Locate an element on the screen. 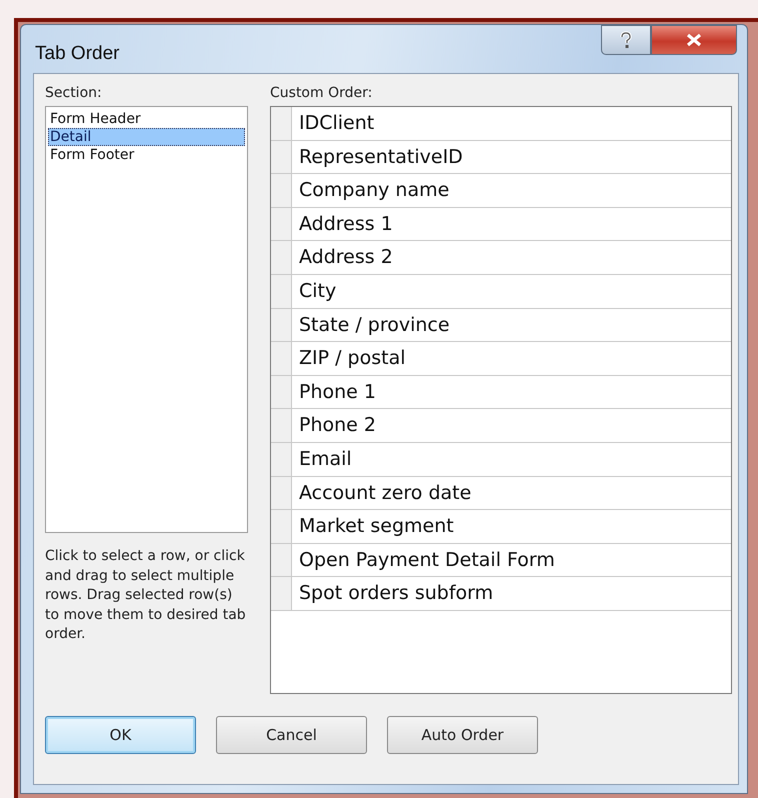 Image resolution: width=758 pixels, height=798 pixels. field-row: City is located at coordinates (314, 291).